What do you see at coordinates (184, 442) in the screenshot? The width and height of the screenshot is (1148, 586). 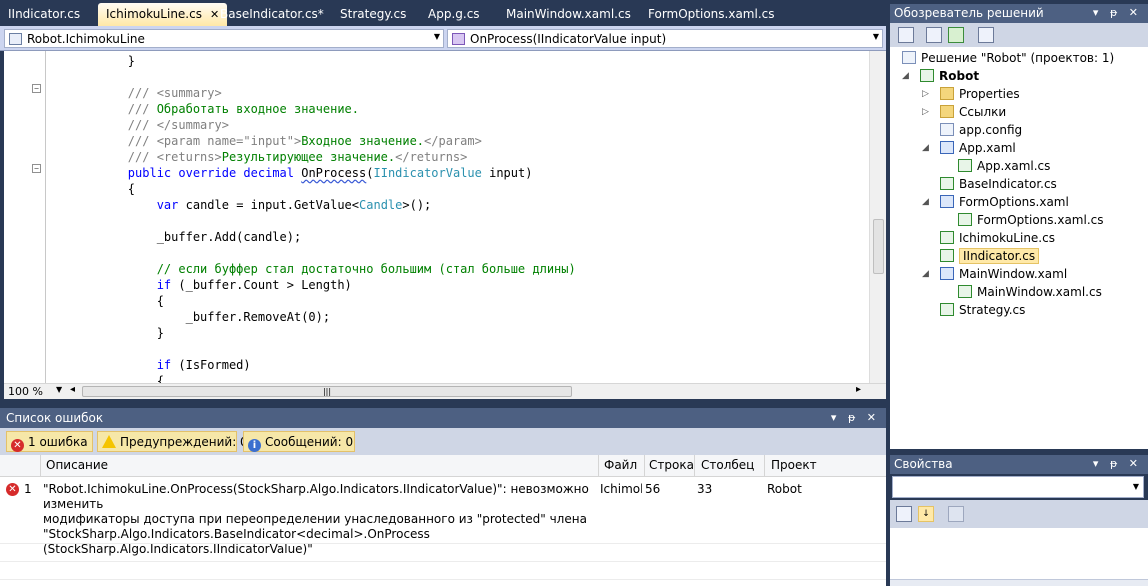 I see `warnings-filter-label: Предупреждений: 0` at bounding box center [184, 442].